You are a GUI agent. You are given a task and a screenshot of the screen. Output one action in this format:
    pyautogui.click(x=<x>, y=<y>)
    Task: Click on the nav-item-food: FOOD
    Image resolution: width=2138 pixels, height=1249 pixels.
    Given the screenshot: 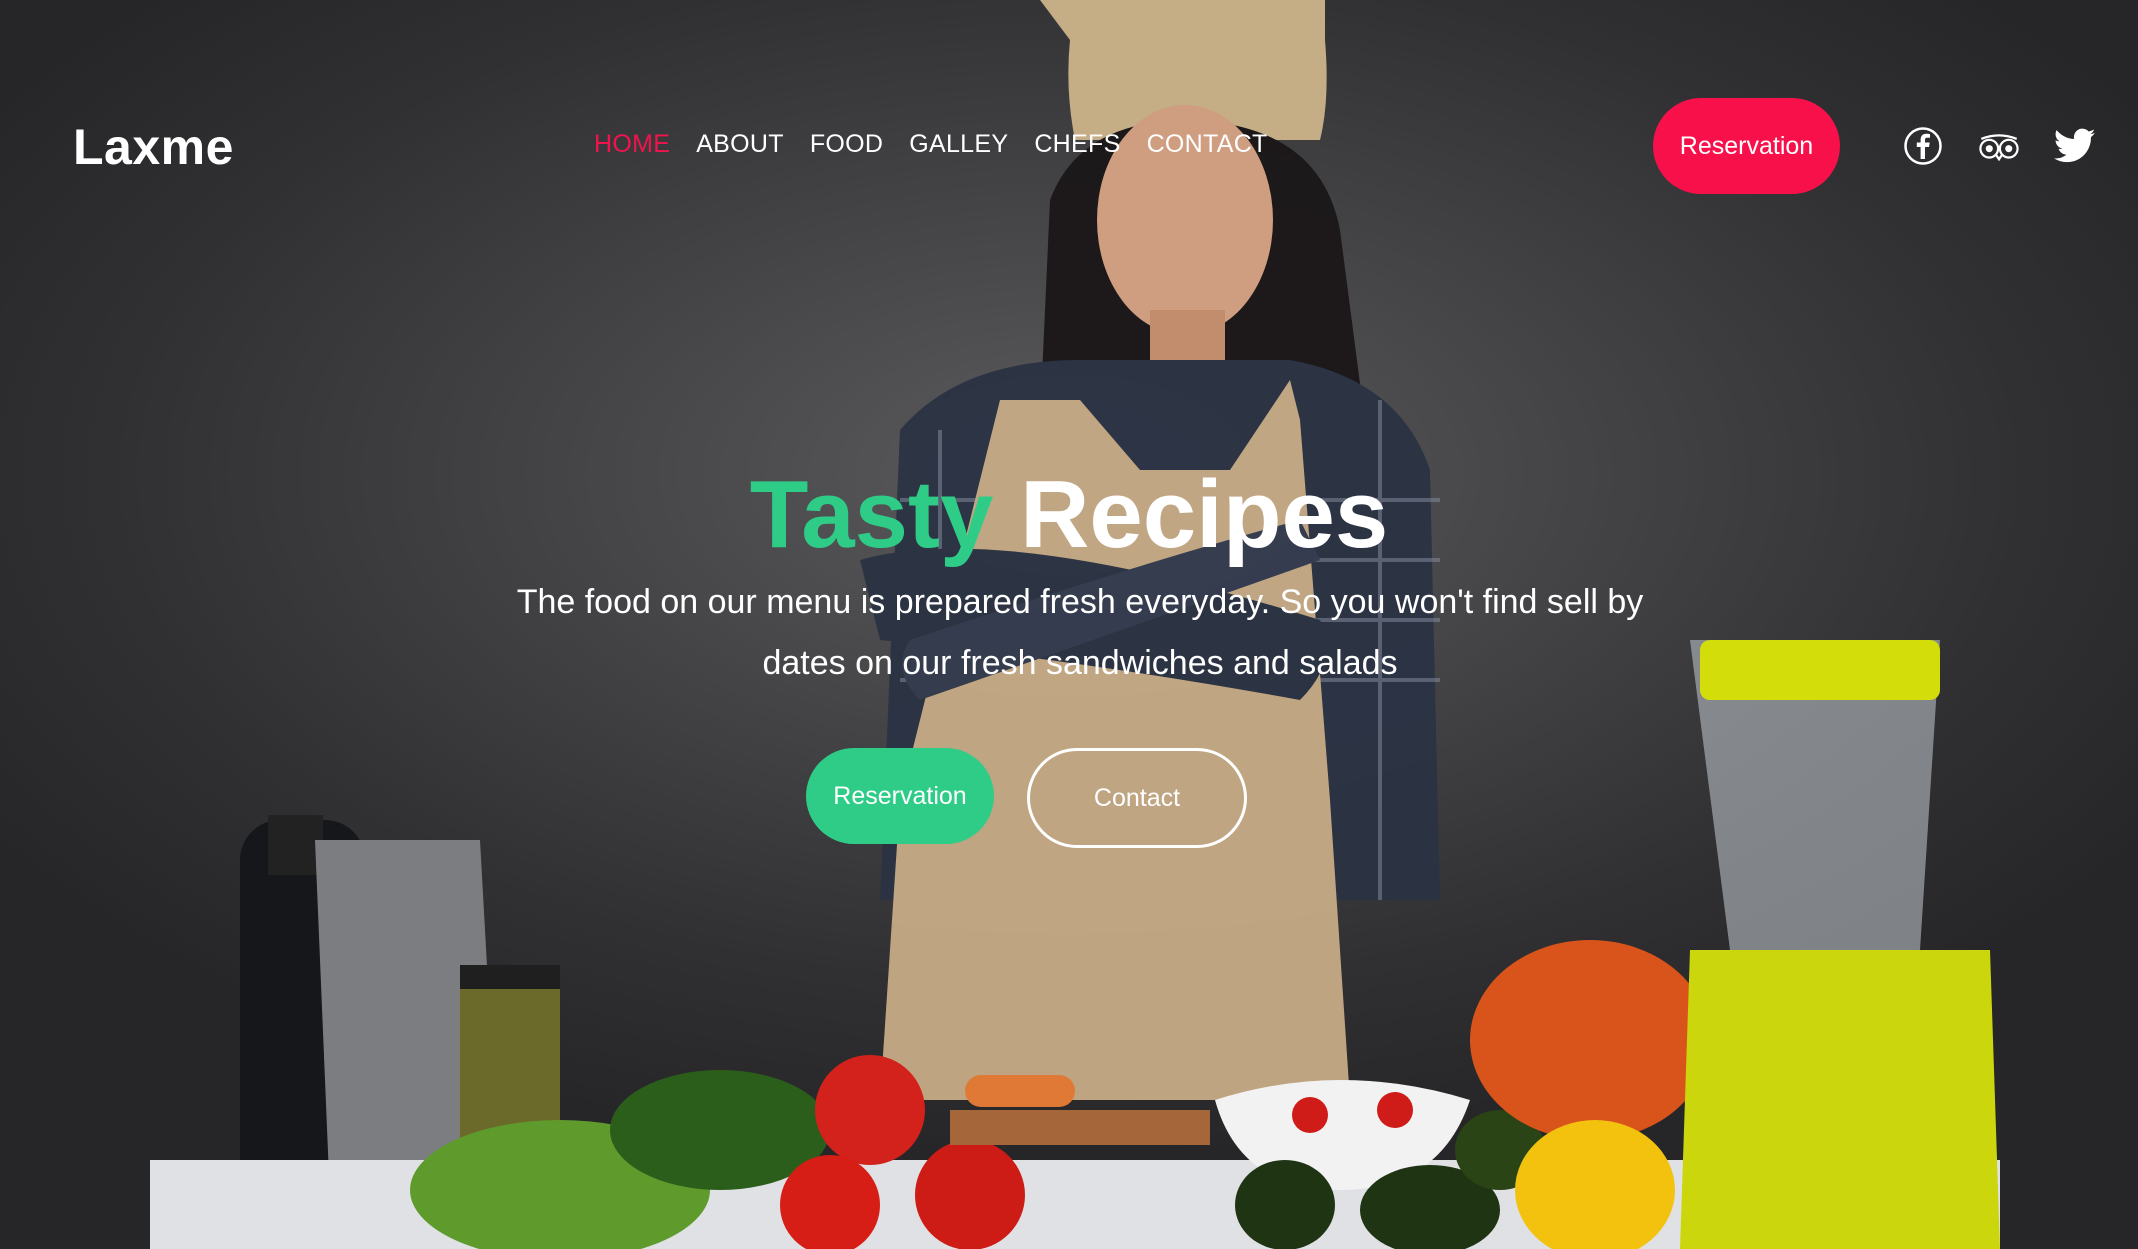 What is the action you would take?
    pyautogui.click(x=846, y=144)
    